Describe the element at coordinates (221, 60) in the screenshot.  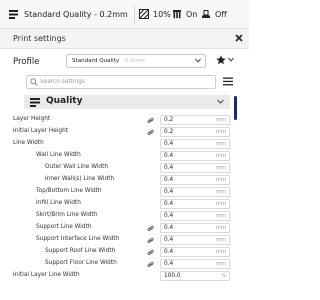
I see `star-icon` at that location.